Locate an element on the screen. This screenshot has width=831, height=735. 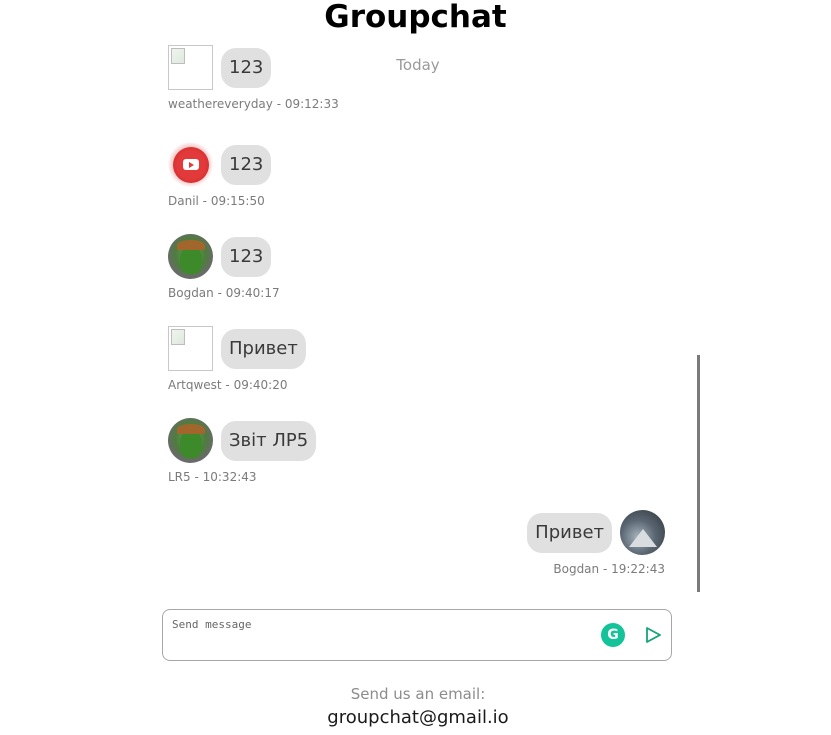
message-meta: Bogdan - 19:22:43 is located at coordinates (609, 569).